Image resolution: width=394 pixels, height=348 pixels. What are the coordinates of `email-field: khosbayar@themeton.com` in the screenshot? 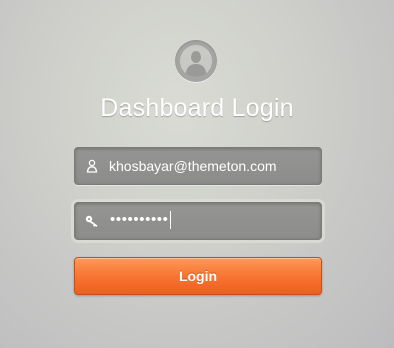 It's located at (198, 166).